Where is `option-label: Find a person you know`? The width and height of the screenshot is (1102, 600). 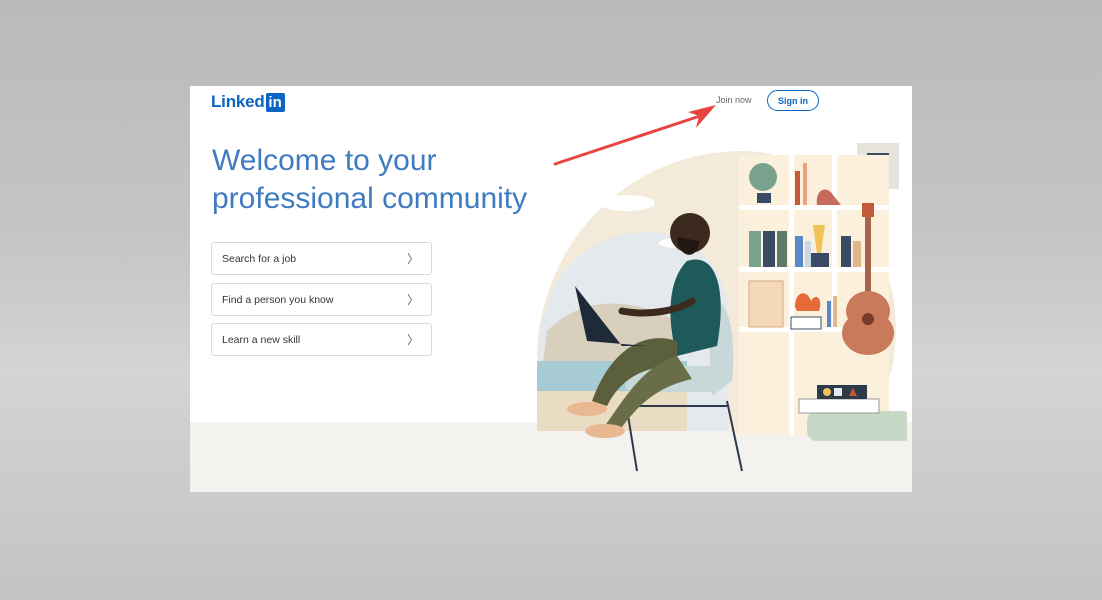
option-label: Find a person you know is located at coordinates (278, 299).